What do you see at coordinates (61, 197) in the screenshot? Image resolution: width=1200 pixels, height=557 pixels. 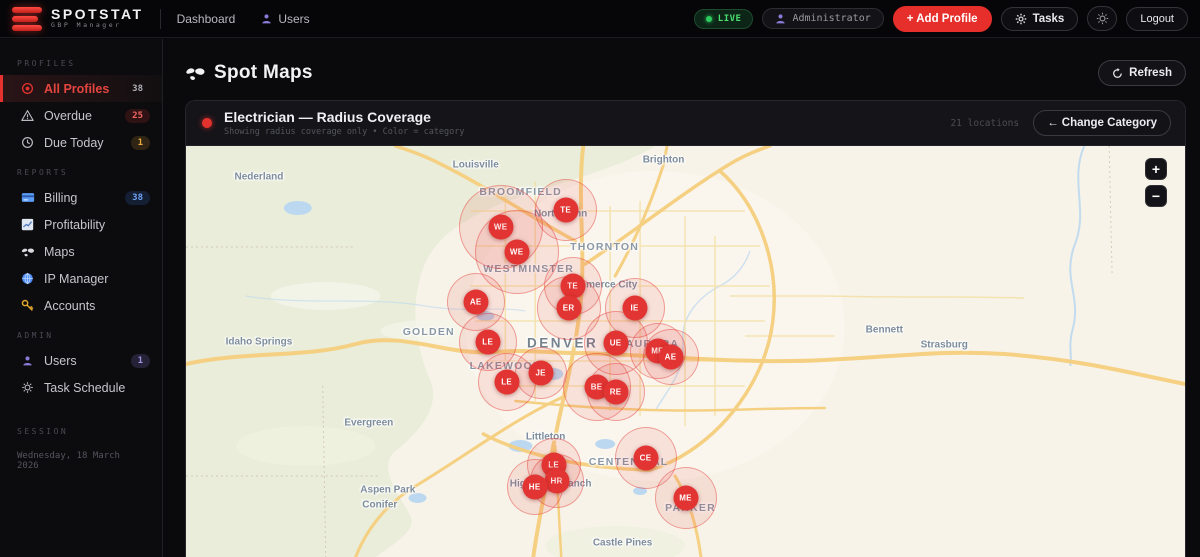 I see `sidebar-item-label: Billing` at bounding box center [61, 197].